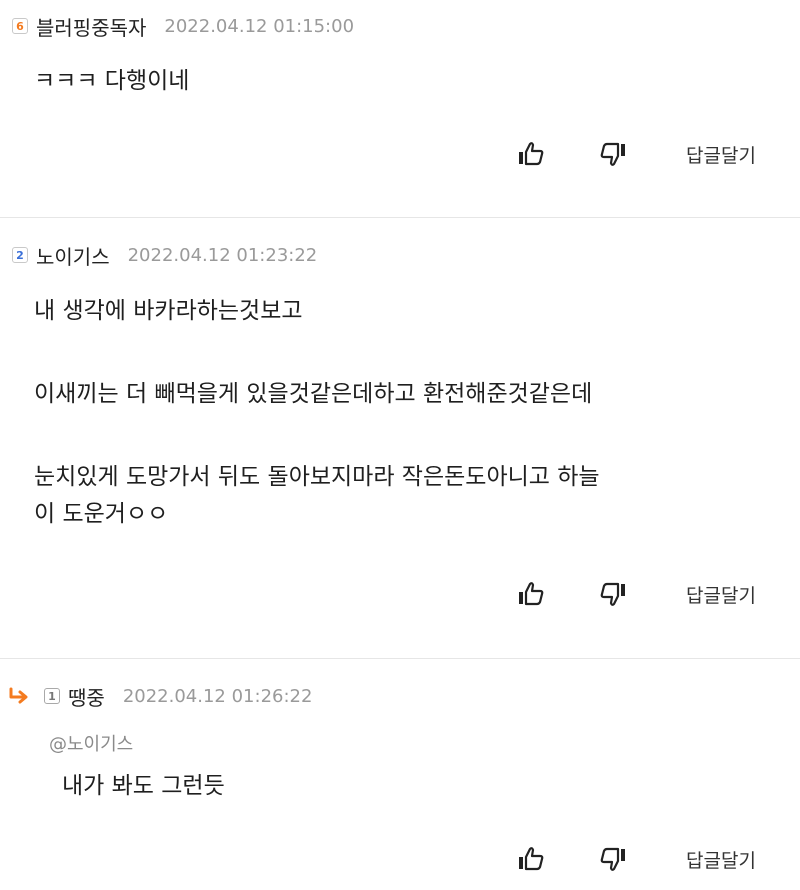 The height and width of the screenshot is (890, 800). What do you see at coordinates (20, 26) in the screenshot?
I see `level-6-badge-icon: 6` at bounding box center [20, 26].